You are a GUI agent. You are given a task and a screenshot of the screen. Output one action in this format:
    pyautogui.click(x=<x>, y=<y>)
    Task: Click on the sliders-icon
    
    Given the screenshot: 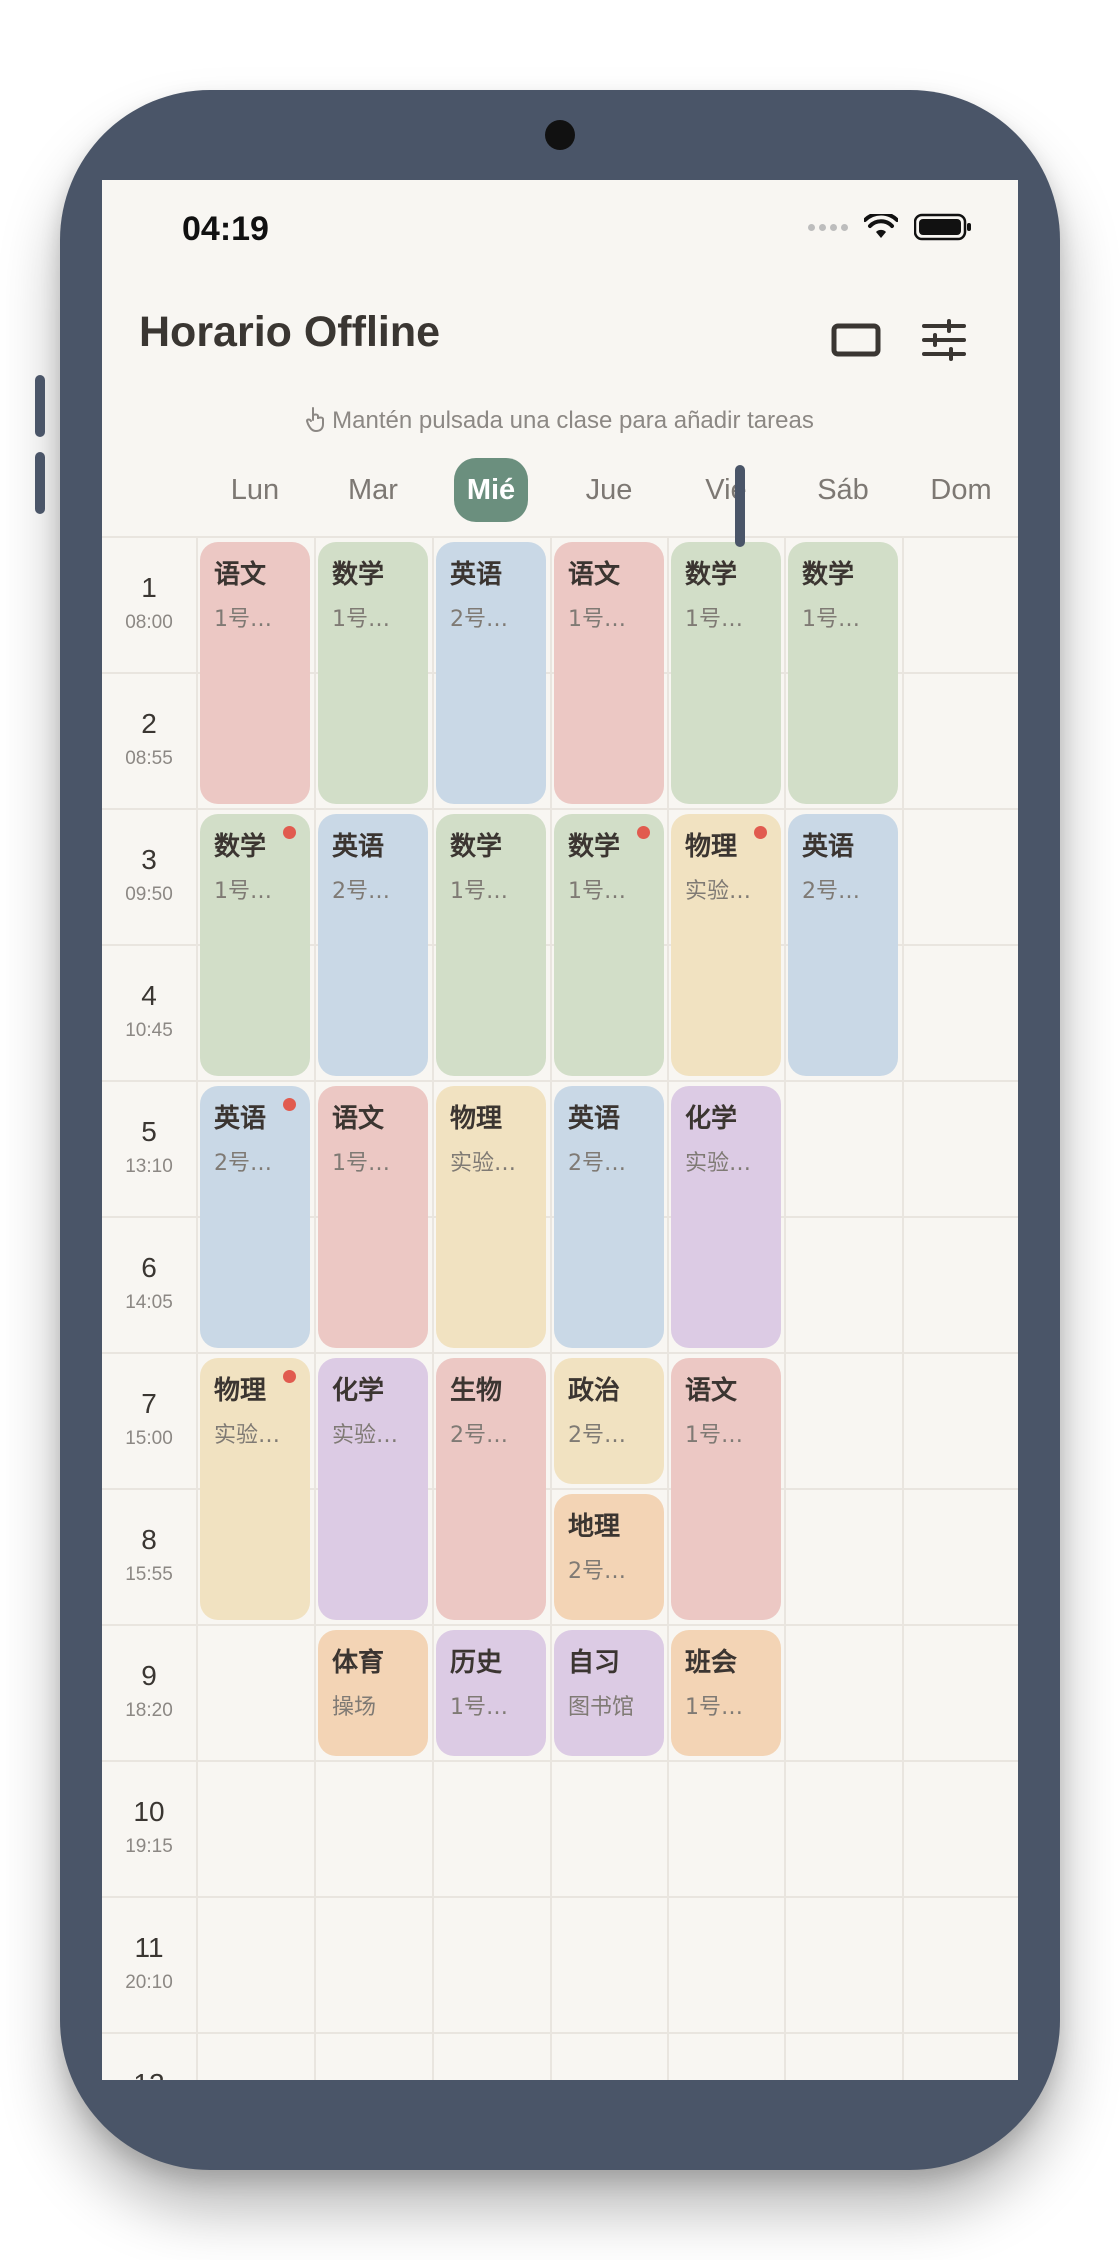 What is the action you would take?
    pyautogui.click(x=944, y=340)
    